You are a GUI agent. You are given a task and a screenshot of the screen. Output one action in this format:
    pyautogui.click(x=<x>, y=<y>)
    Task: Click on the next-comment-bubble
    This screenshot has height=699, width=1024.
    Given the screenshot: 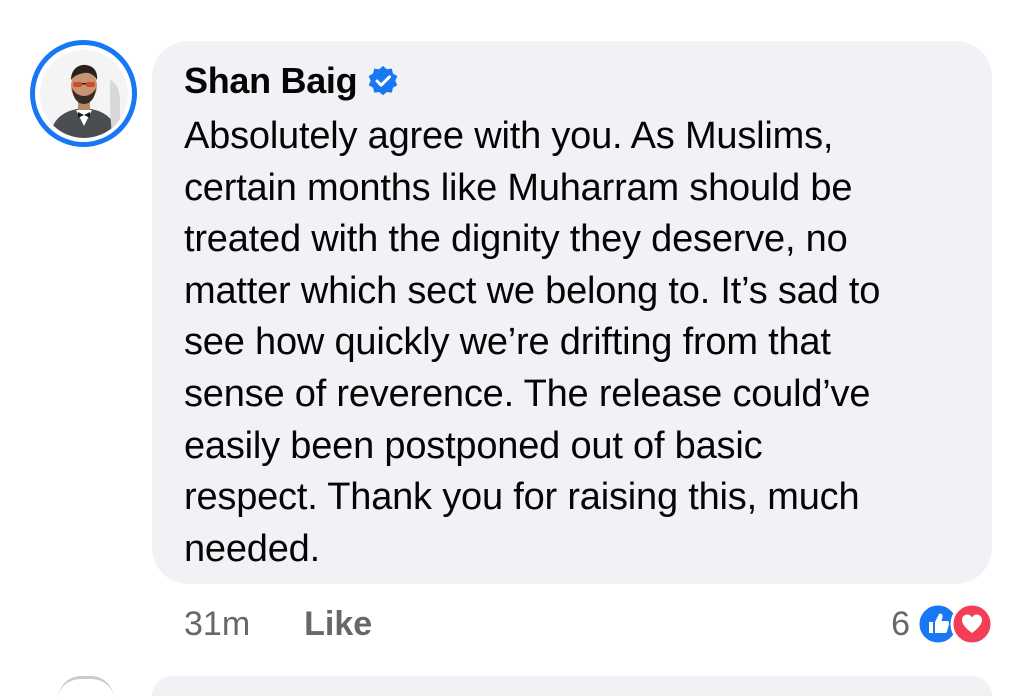 What is the action you would take?
    pyautogui.click(x=572, y=686)
    